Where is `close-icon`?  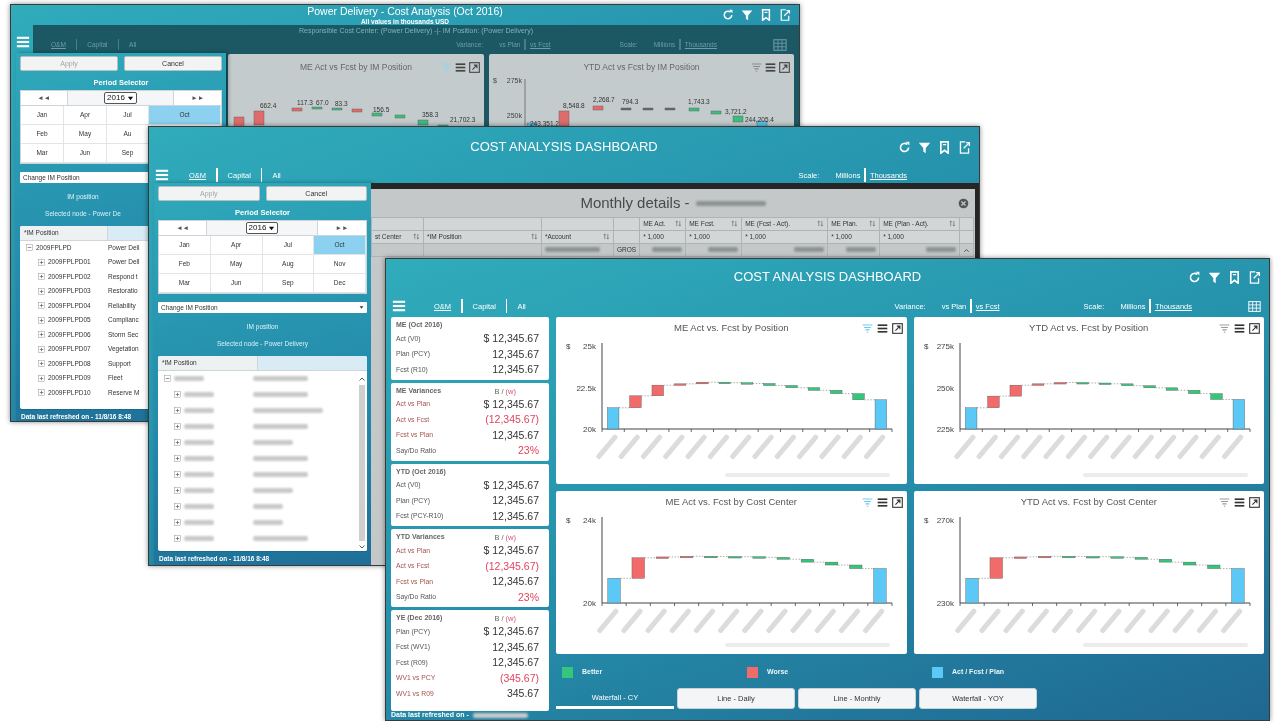
close-icon is located at coordinates (963, 203).